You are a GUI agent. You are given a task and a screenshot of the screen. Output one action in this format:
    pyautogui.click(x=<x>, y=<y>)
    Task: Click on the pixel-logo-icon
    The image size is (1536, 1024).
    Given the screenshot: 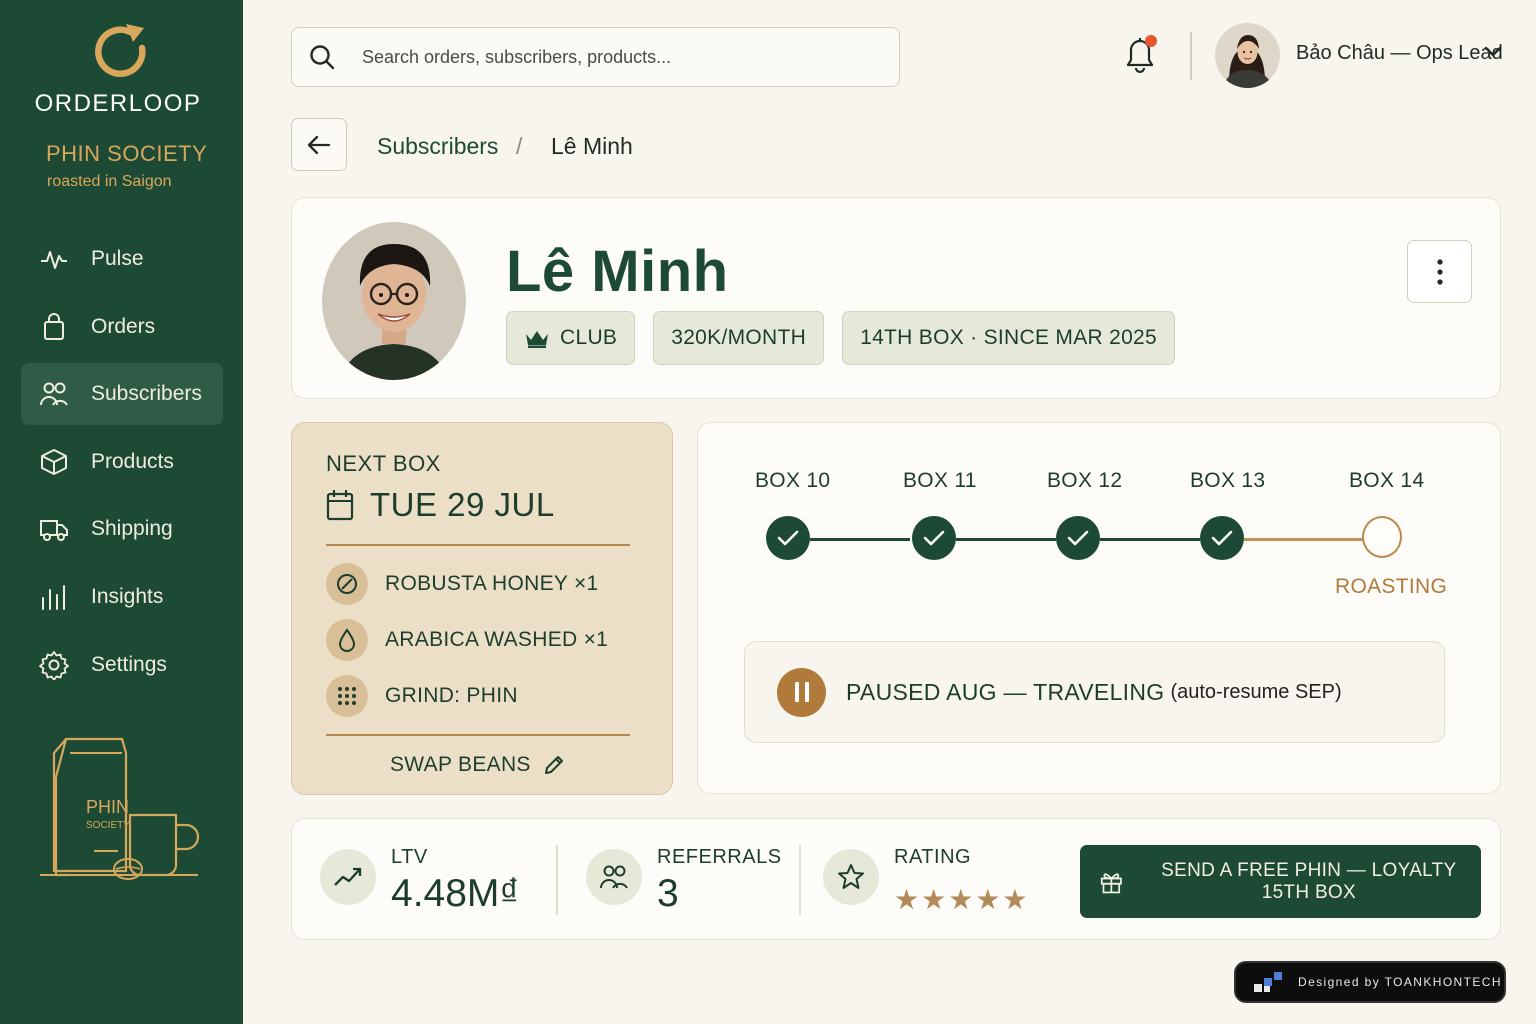 What is the action you would take?
    pyautogui.click(x=1268, y=982)
    